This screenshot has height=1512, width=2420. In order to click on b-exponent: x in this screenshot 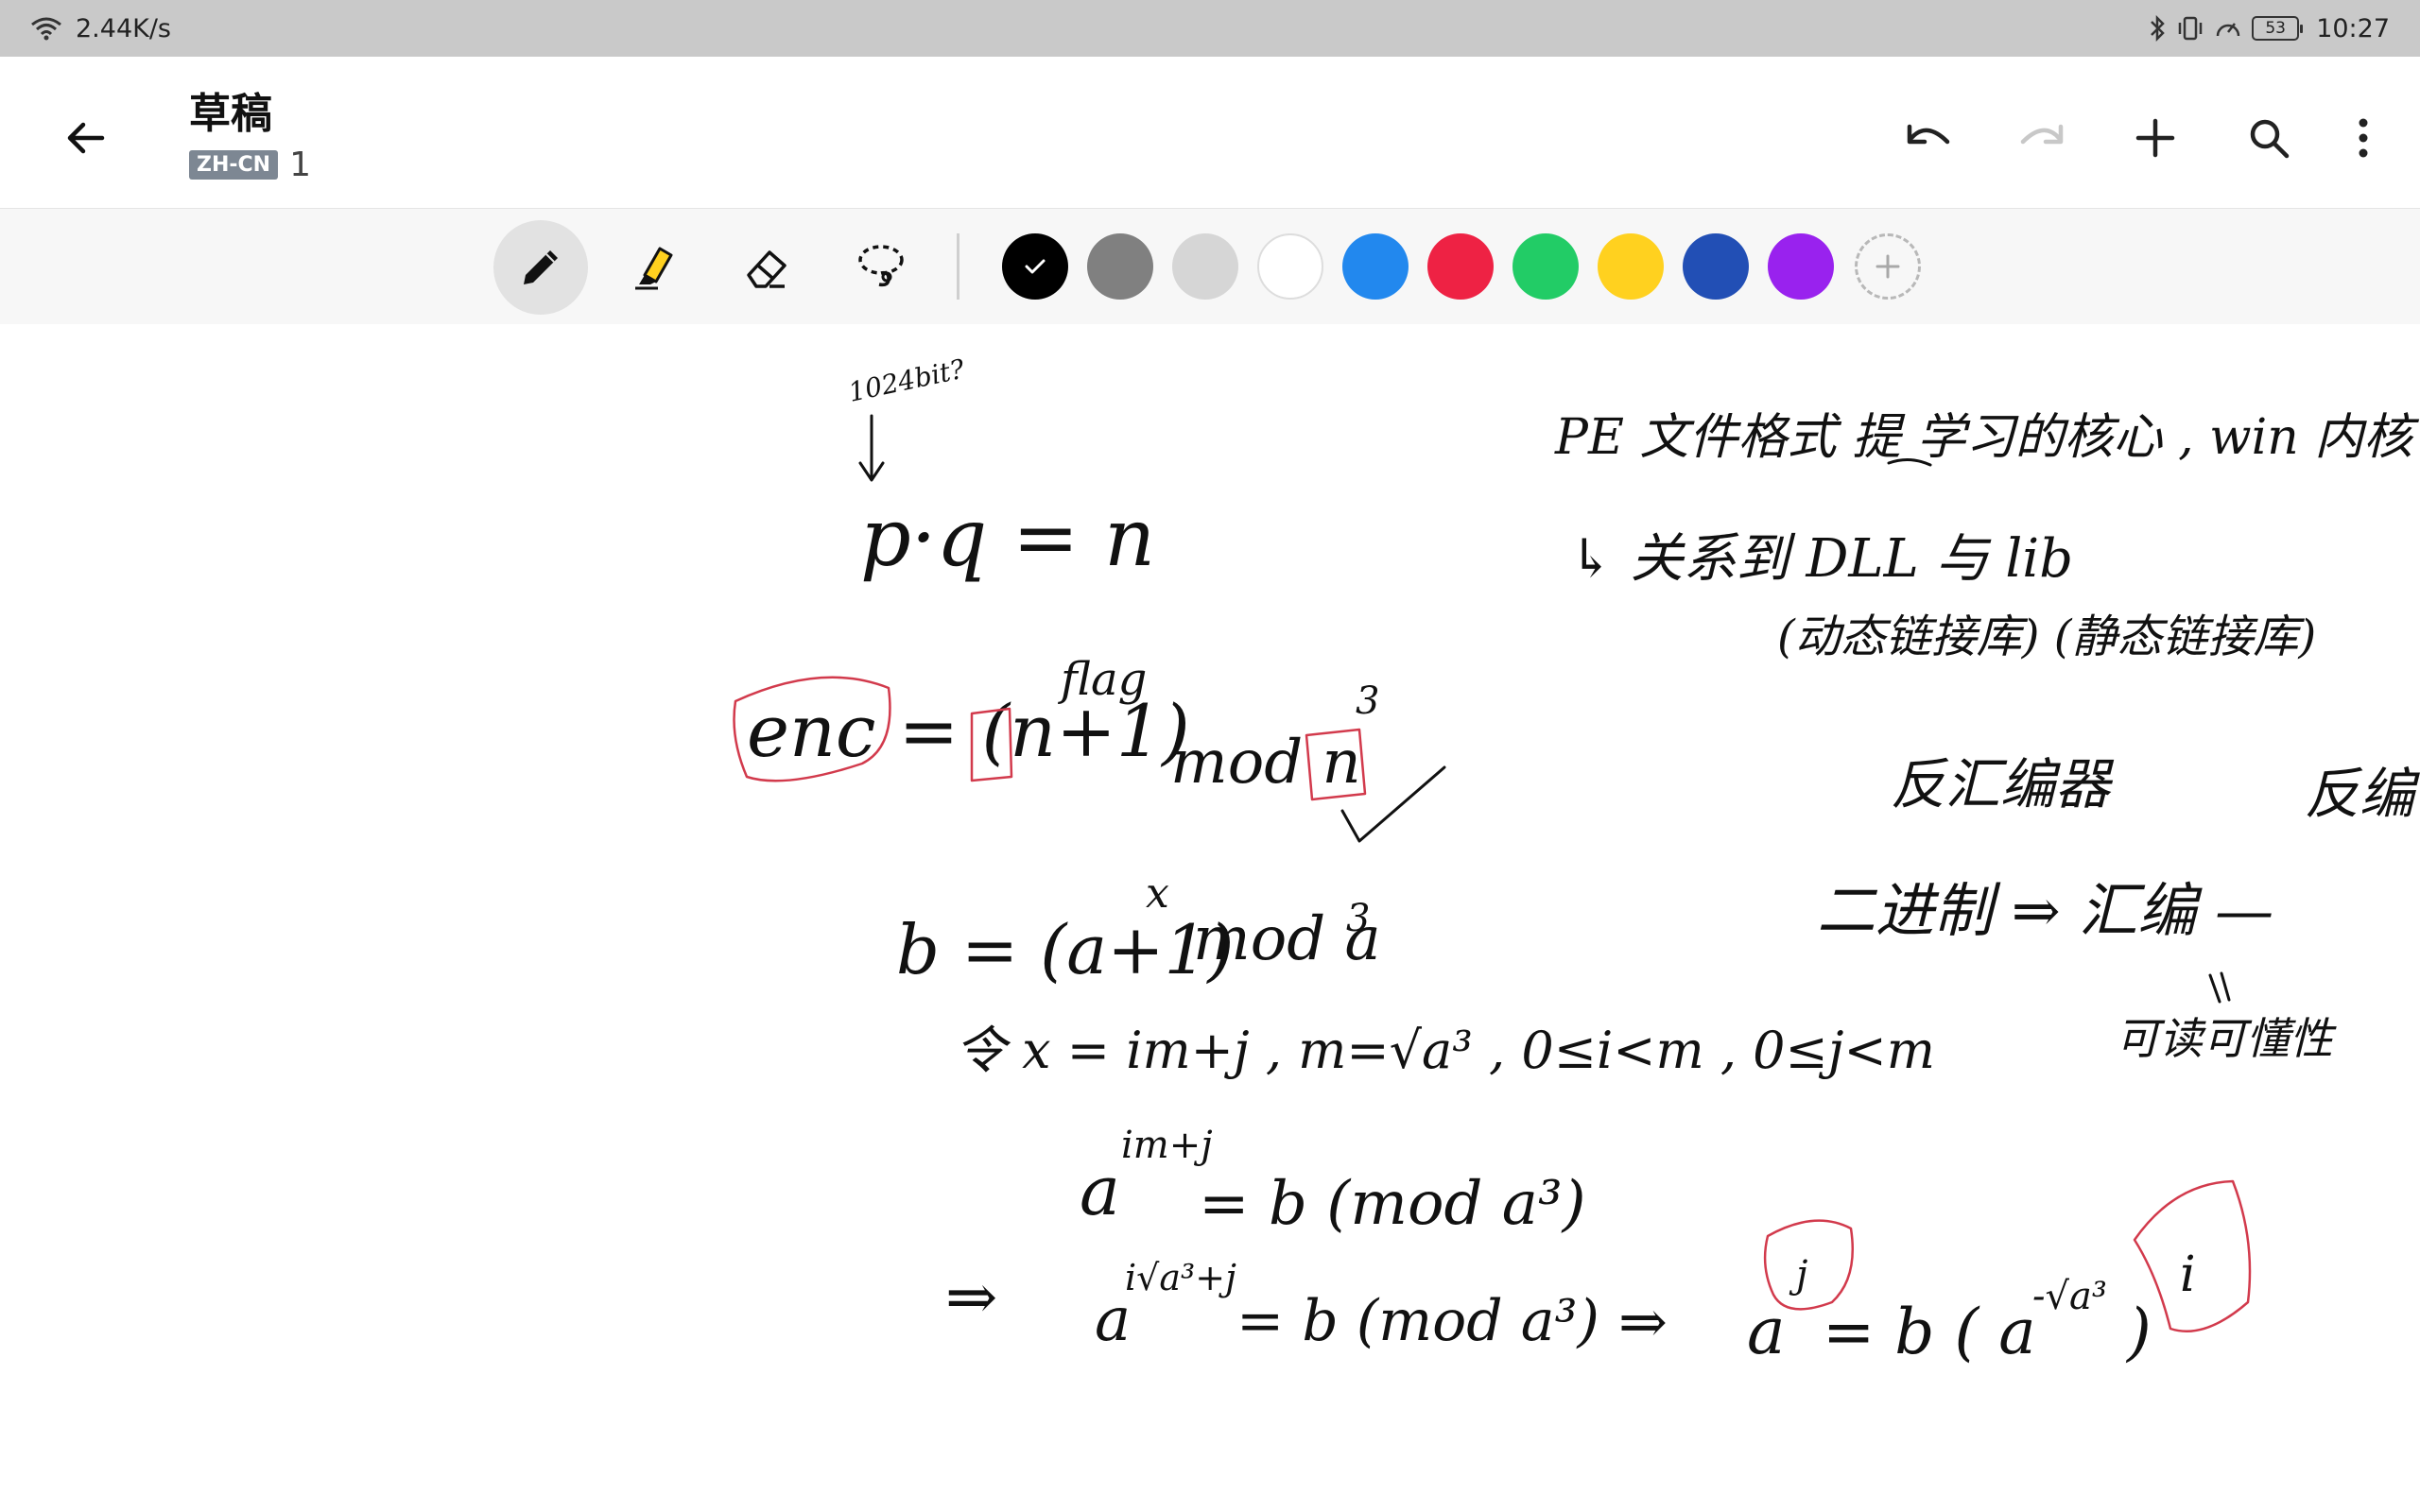, I will do `click(1157, 893)`.